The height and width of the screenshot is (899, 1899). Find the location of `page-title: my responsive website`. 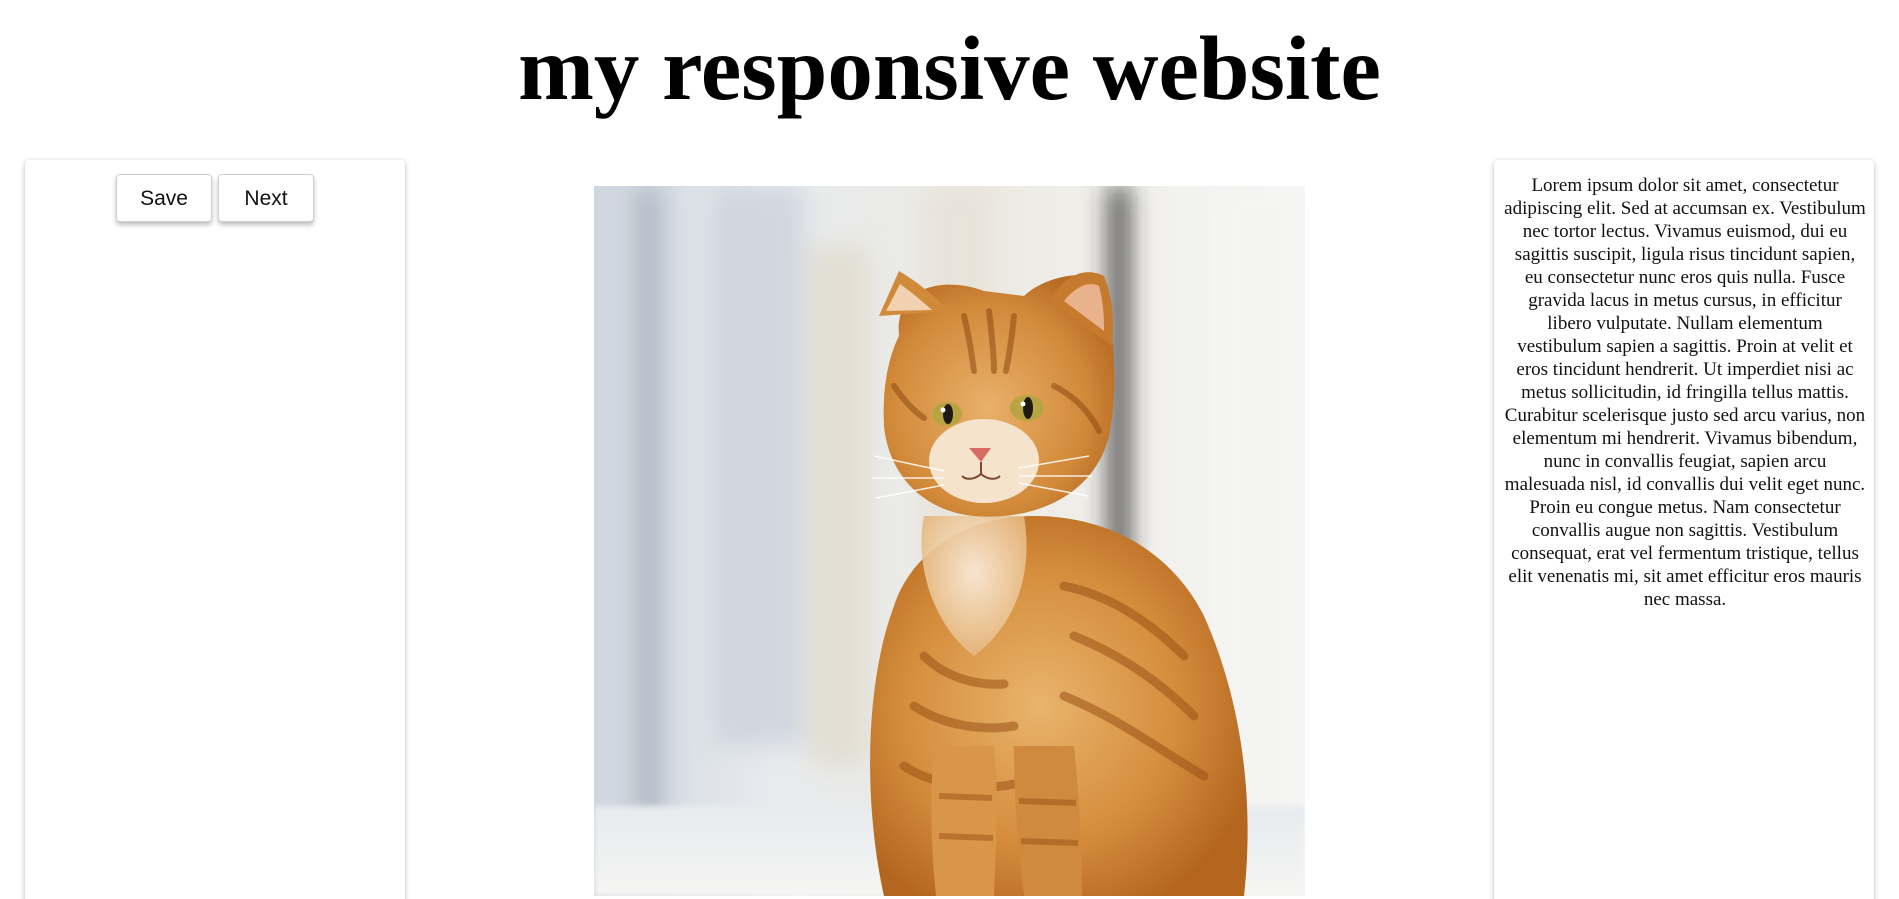

page-title: my responsive website is located at coordinates (949, 68).